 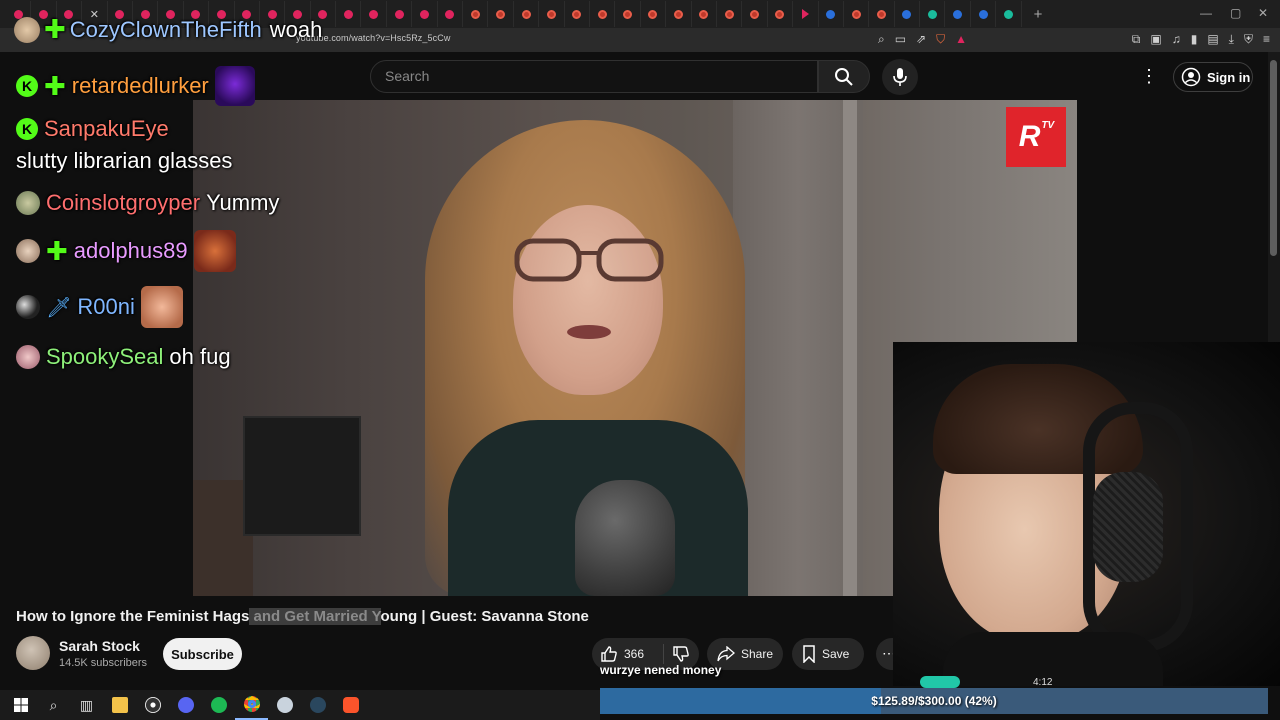 I want to click on windows-taskbar: ⌕ ▥, so click(x=300, y=705).